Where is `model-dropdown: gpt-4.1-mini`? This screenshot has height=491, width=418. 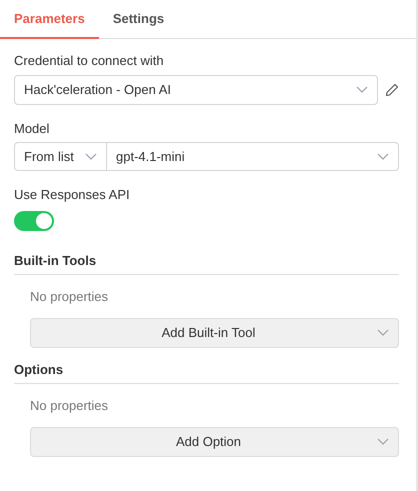 model-dropdown: gpt-4.1-mini is located at coordinates (252, 156).